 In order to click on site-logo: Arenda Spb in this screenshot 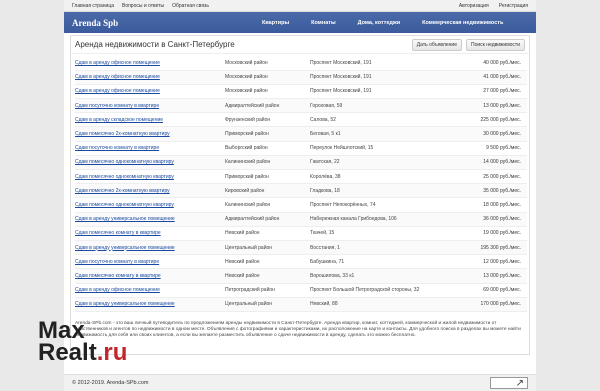, I will do `click(152, 23)`.